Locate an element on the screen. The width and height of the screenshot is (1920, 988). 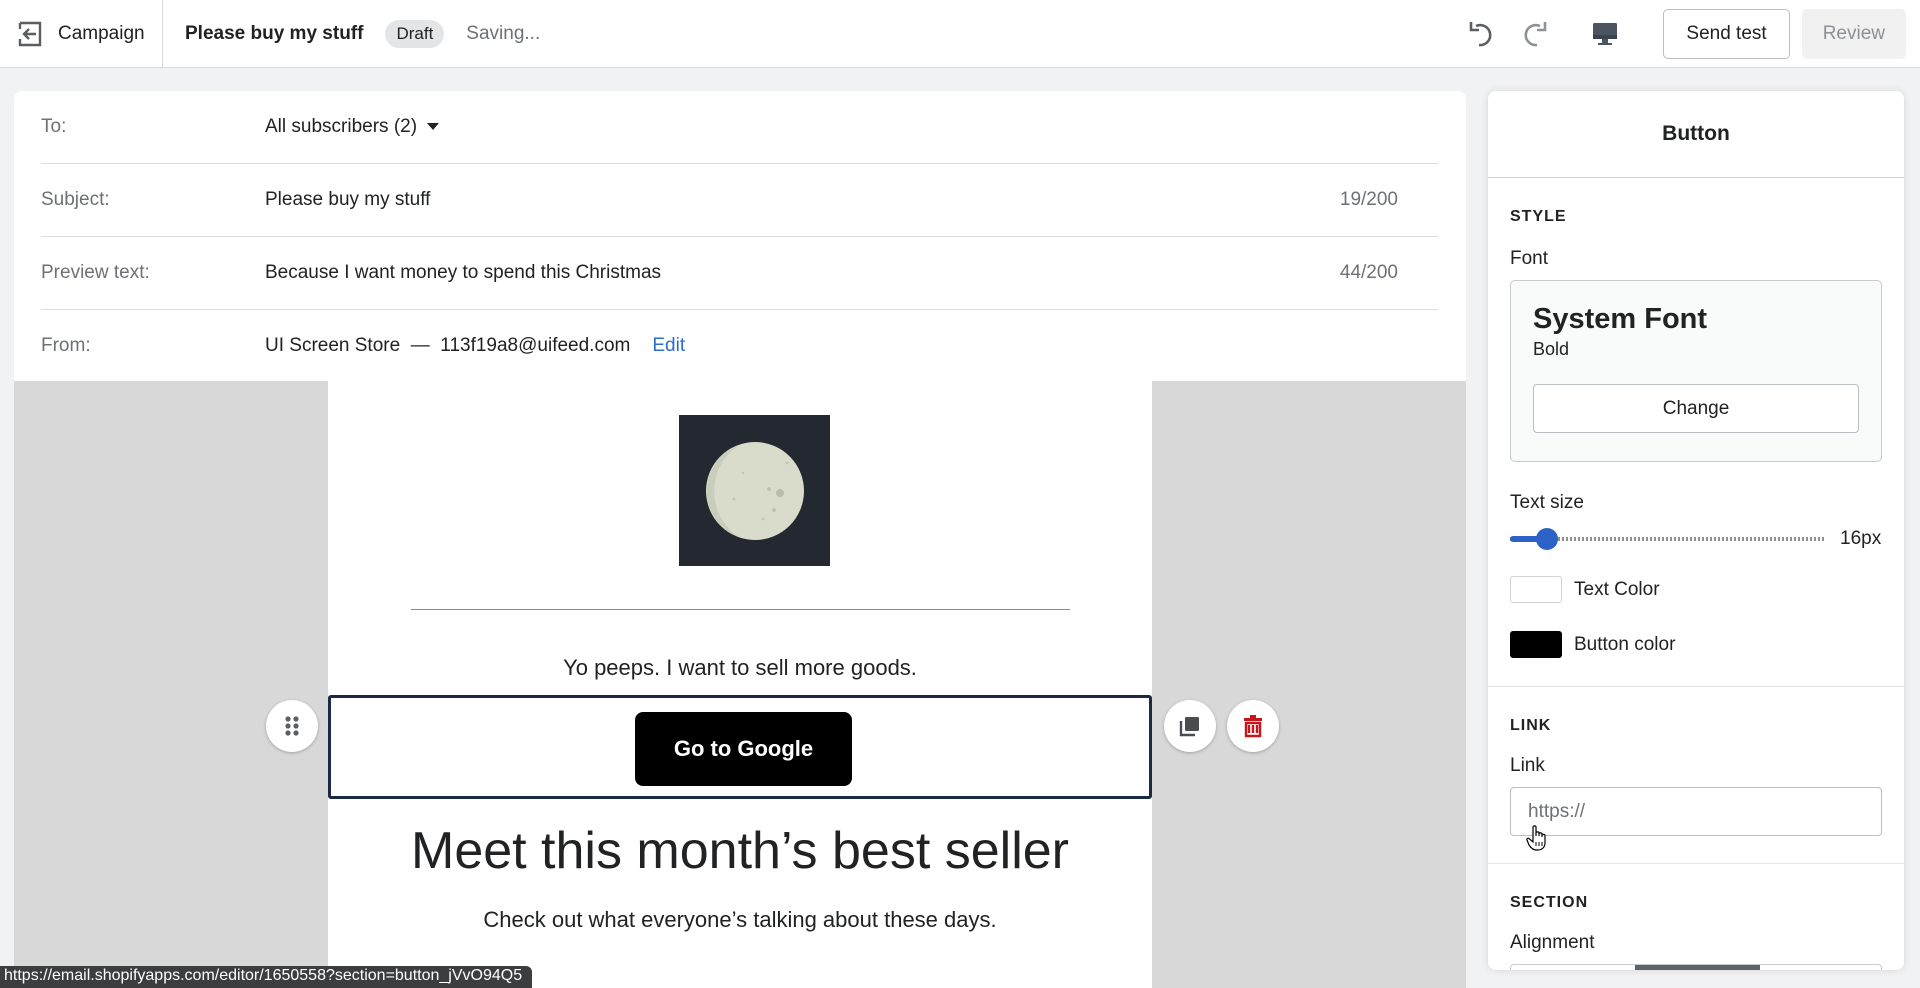
align-left-option is located at coordinates (1573, 967).